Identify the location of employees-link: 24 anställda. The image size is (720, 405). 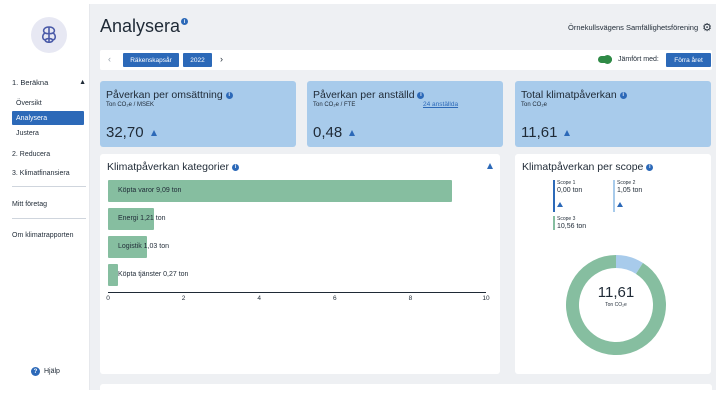
(440, 104).